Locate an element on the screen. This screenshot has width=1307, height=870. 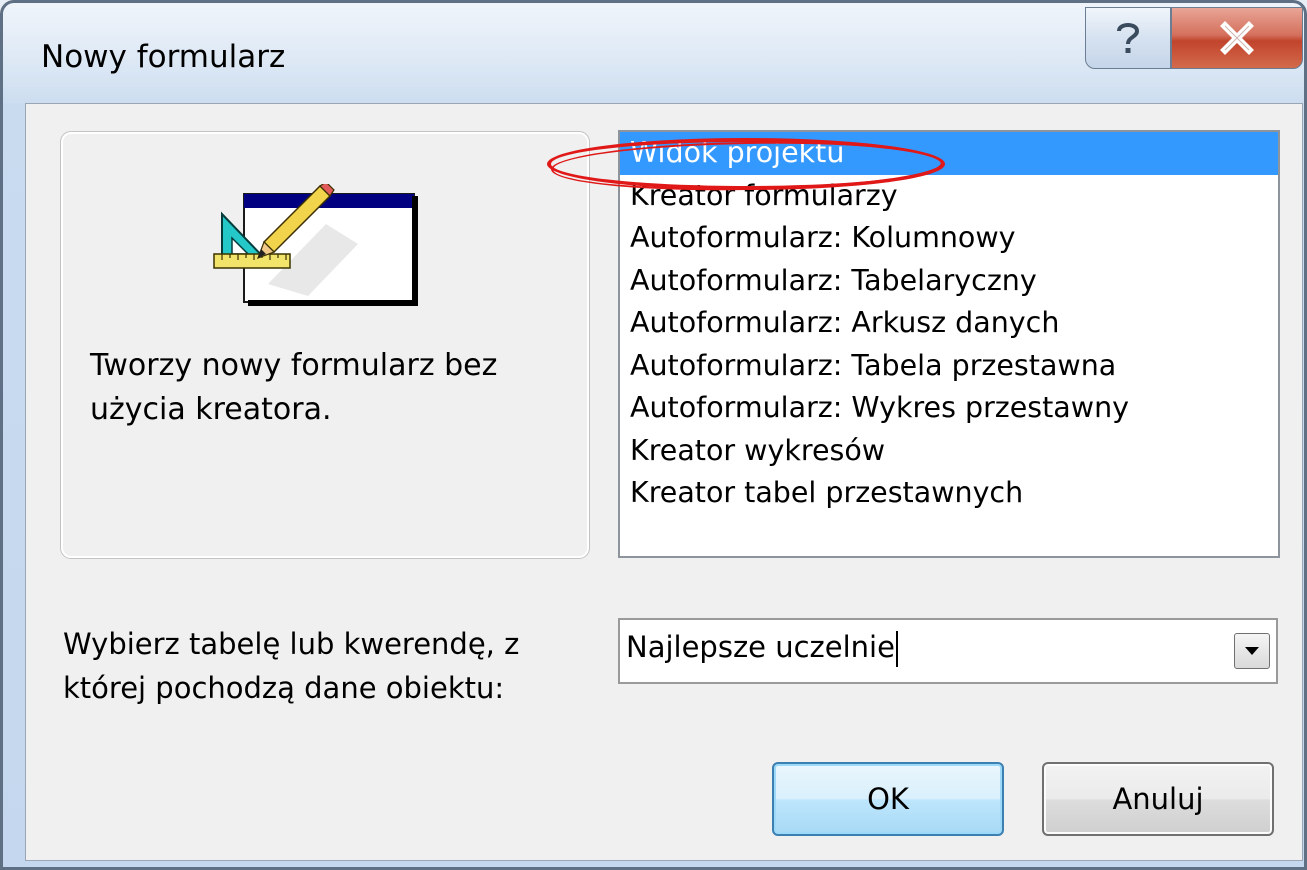
source-combobox-value: Najlepsze uczelnie is located at coordinates (762, 648).